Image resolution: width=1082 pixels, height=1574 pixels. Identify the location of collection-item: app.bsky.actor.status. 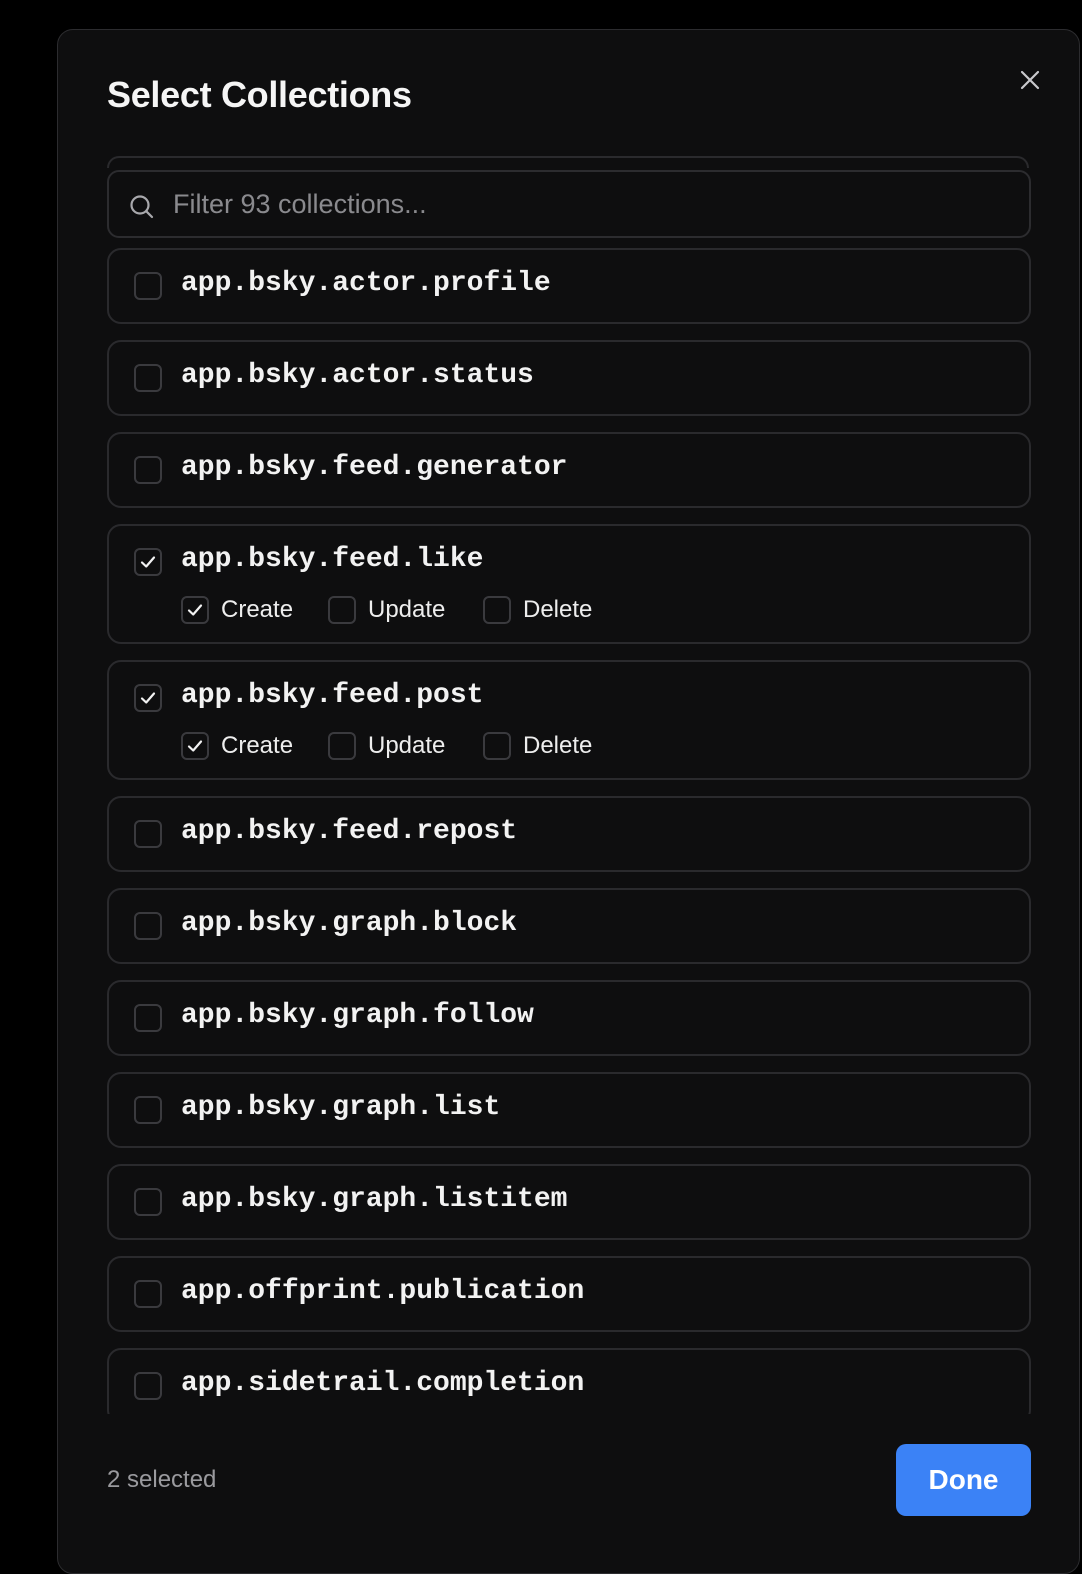
(569, 378).